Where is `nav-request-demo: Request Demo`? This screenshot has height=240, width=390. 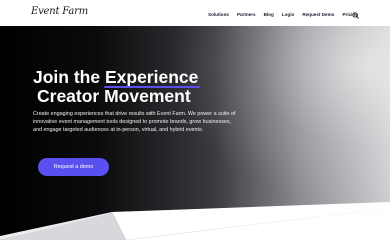 nav-request-demo: Request Demo is located at coordinates (318, 15).